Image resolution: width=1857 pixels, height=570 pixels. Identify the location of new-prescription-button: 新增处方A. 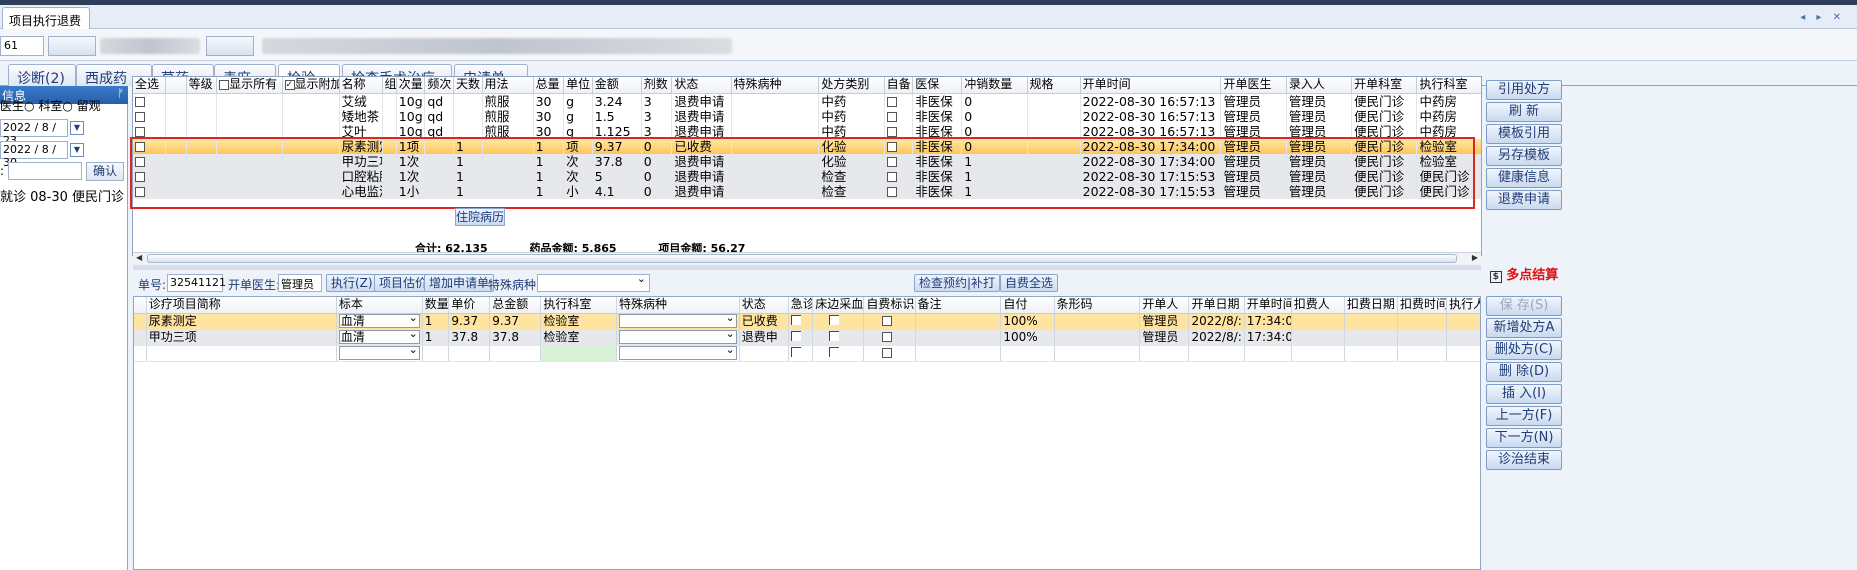
(1524, 328).